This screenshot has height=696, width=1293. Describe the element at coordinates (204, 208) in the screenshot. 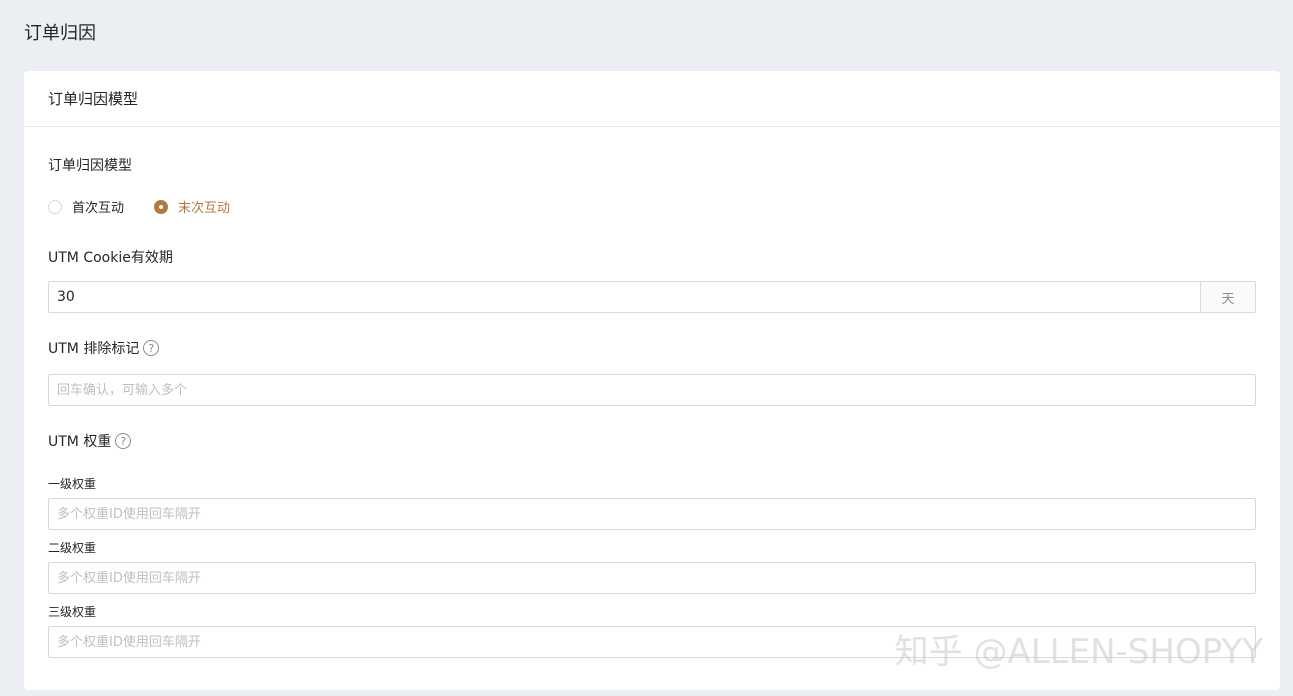

I see `radio-last-touch-label: 末次互动` at that location.